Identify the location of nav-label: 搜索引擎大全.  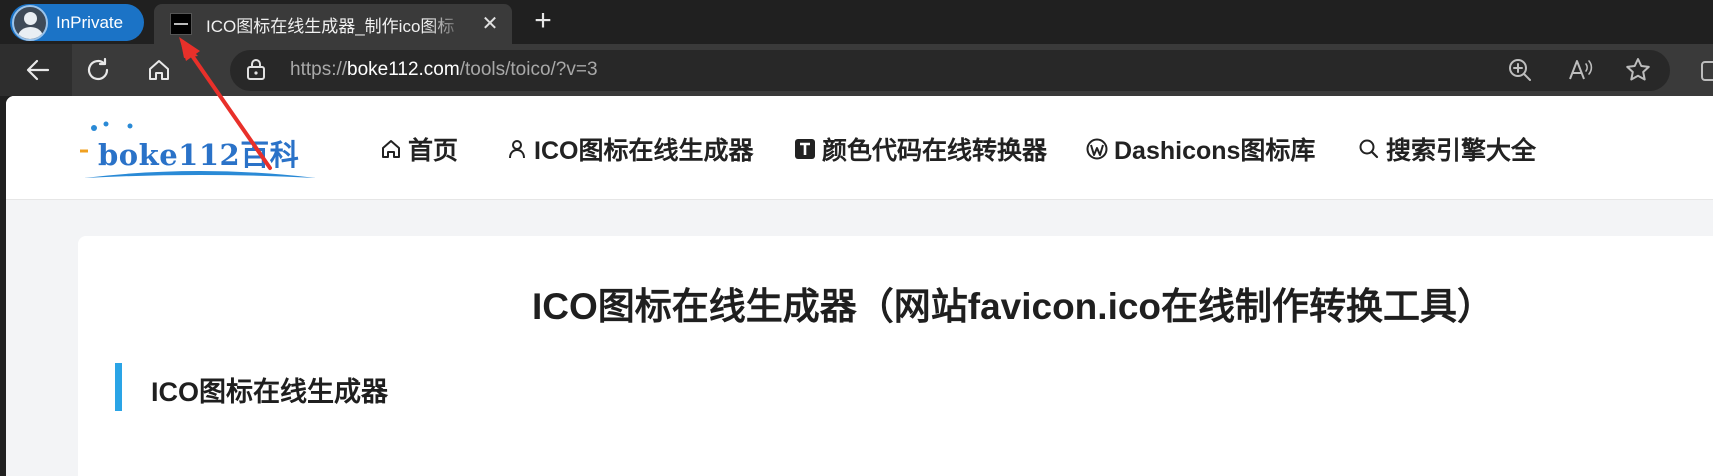
(1461, 151).